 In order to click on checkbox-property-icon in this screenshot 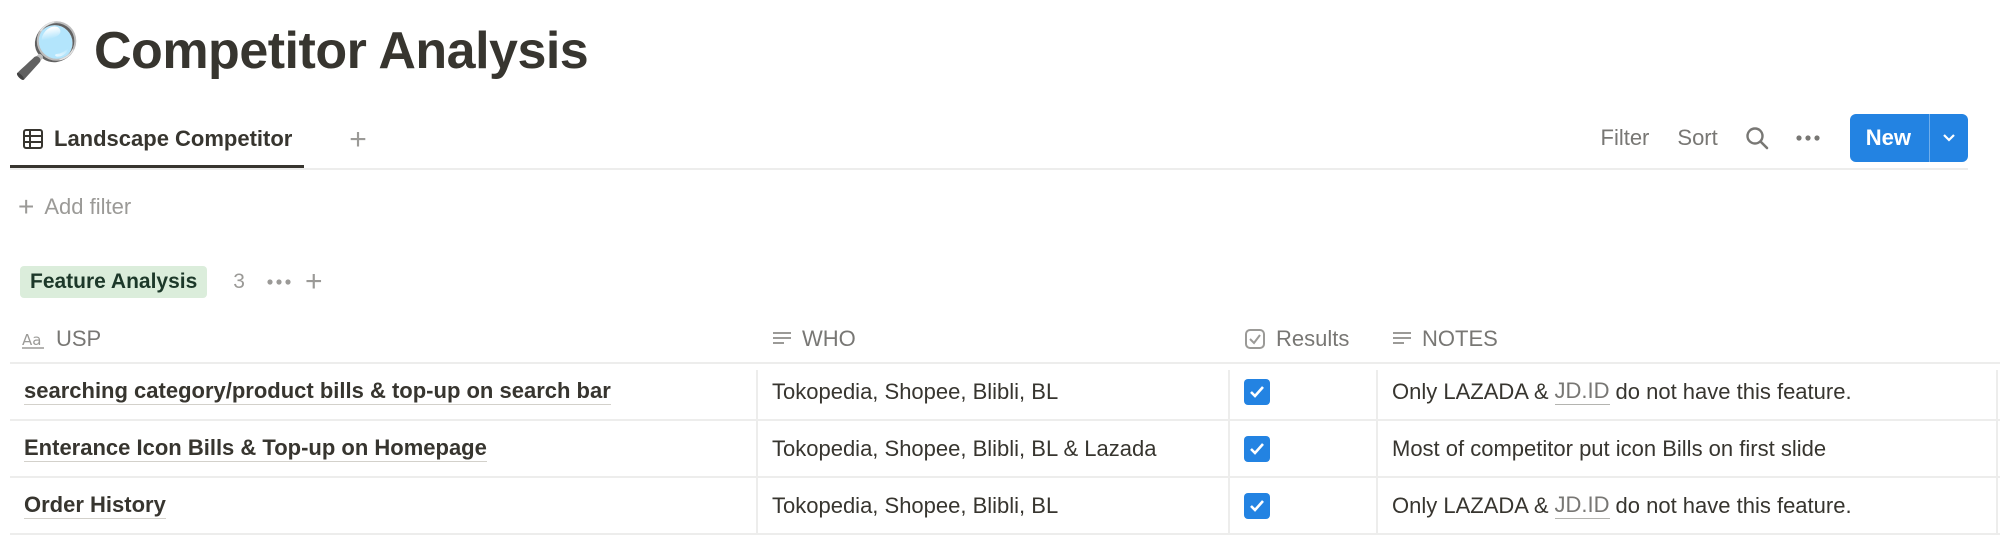, I will do `click(1255, 339)`.